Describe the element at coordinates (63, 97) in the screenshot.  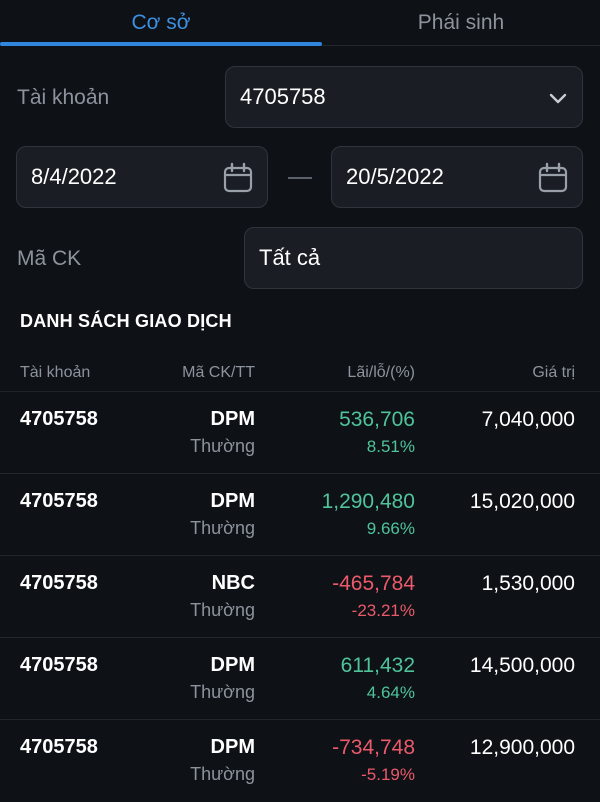
I see `account-label: Tài khoản` at that location.